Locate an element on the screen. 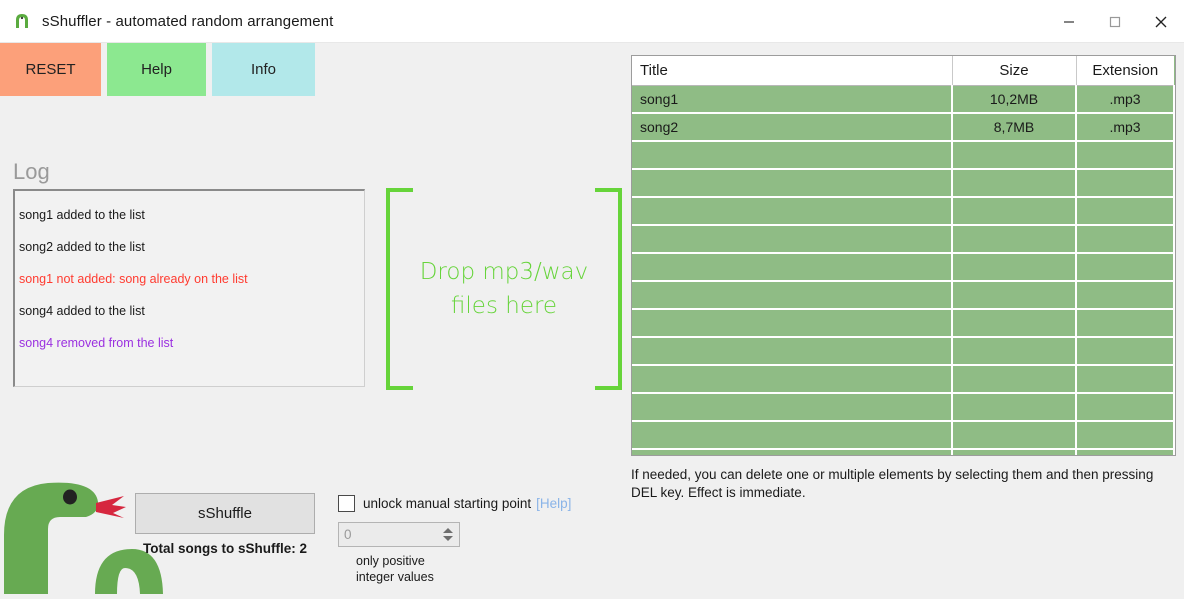 The width and height of the screenshot is (1184, 599). starting-point-value: 0 is located at coordinates (388, 534).